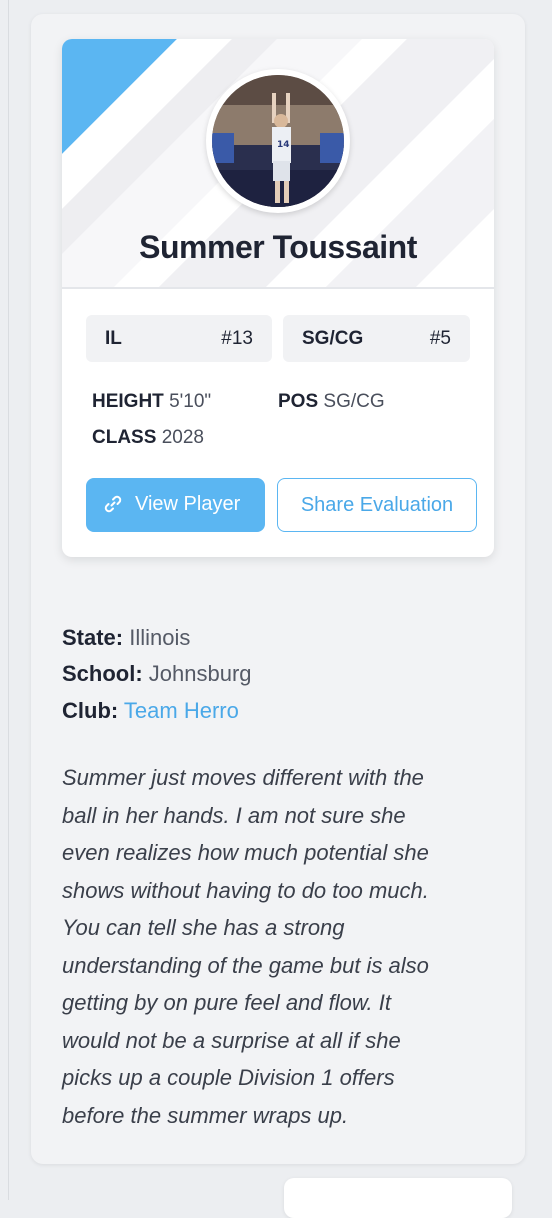  What do you see at coordinates (188, 504) in the screenshot?
I see `view-player-label: View Player` at bounding box center [188, 504].